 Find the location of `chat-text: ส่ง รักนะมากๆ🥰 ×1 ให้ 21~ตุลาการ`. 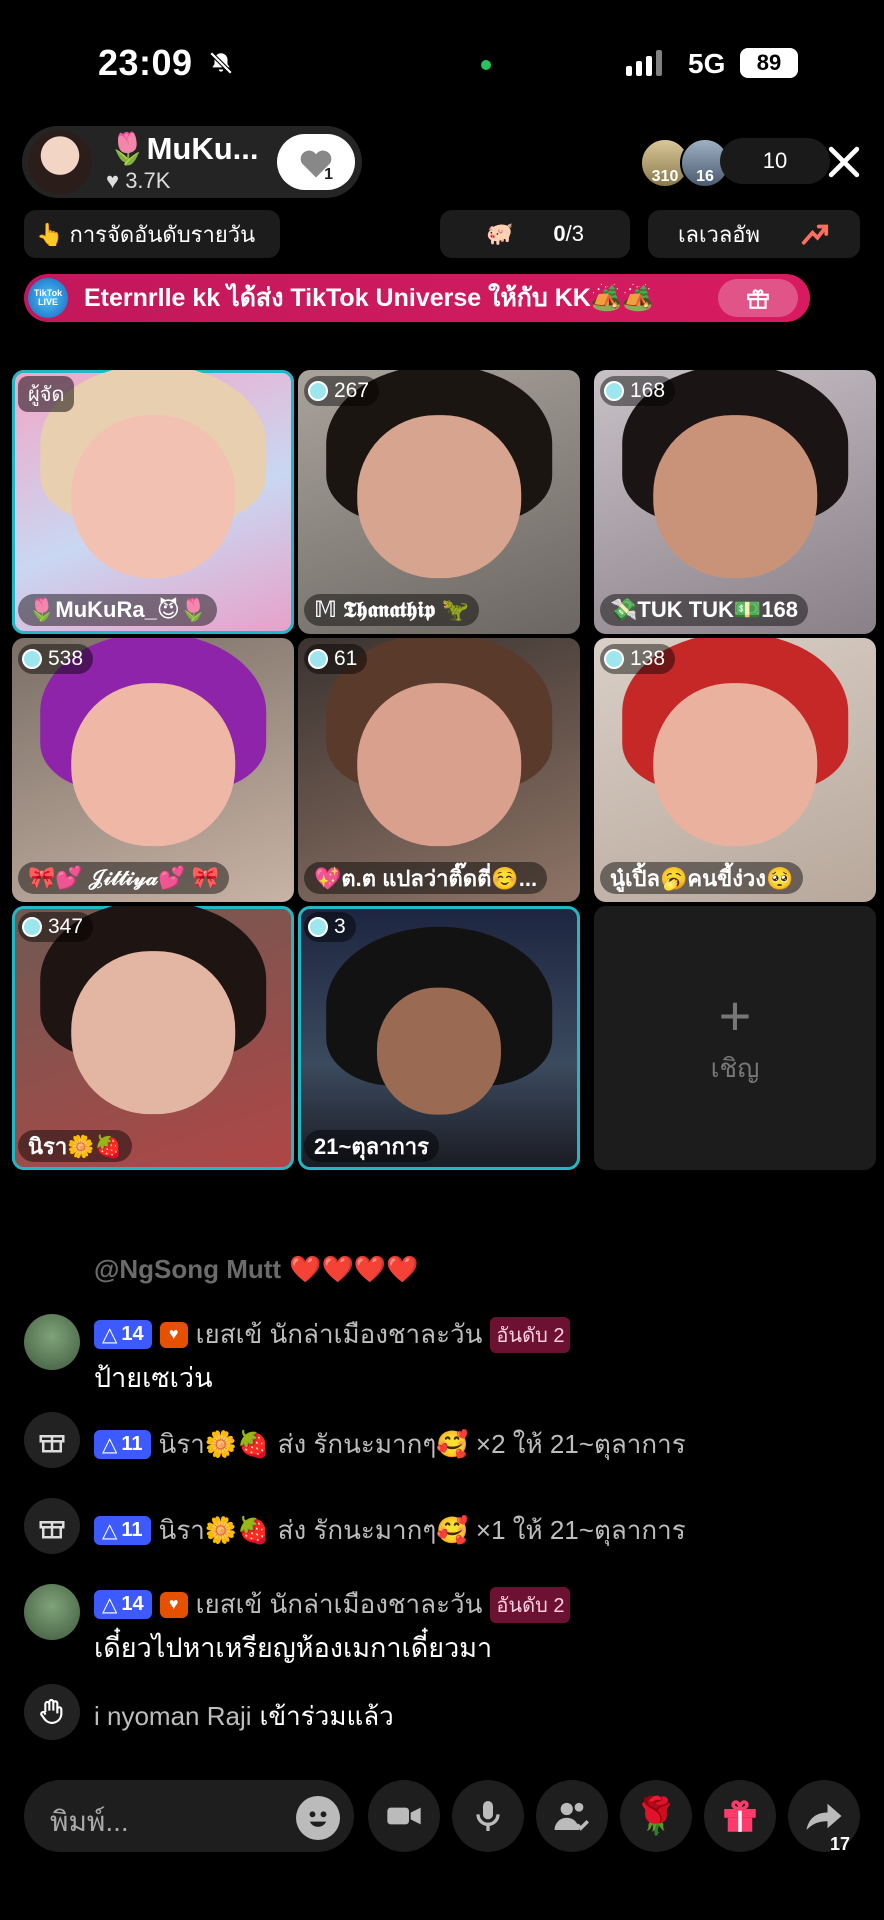

chat-text: ส่ง รักนะมากๆ🥰 ×1 ให้ 21~ตุลาการ is located at coordinates (481, 1530).